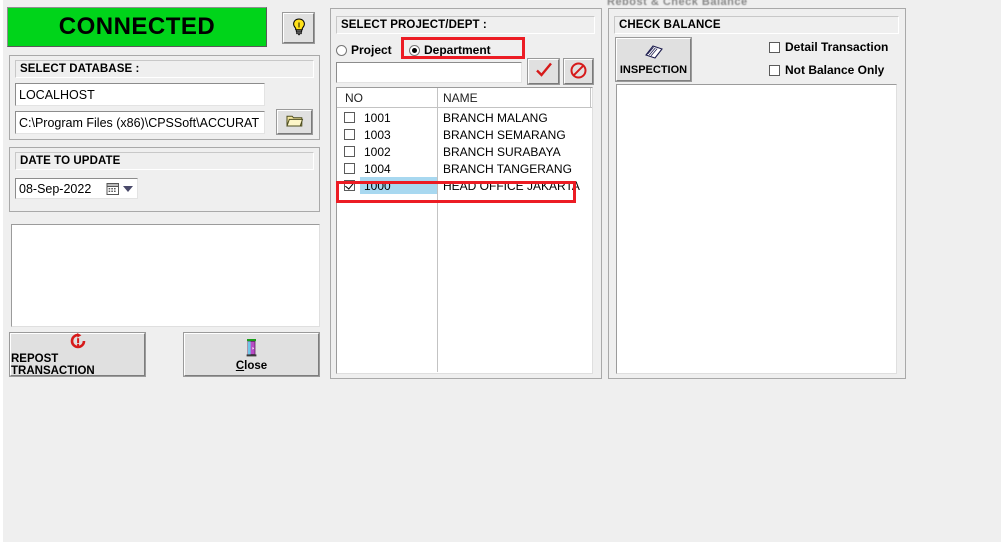  I want to click on row-no: 1001, so click(377, 117).